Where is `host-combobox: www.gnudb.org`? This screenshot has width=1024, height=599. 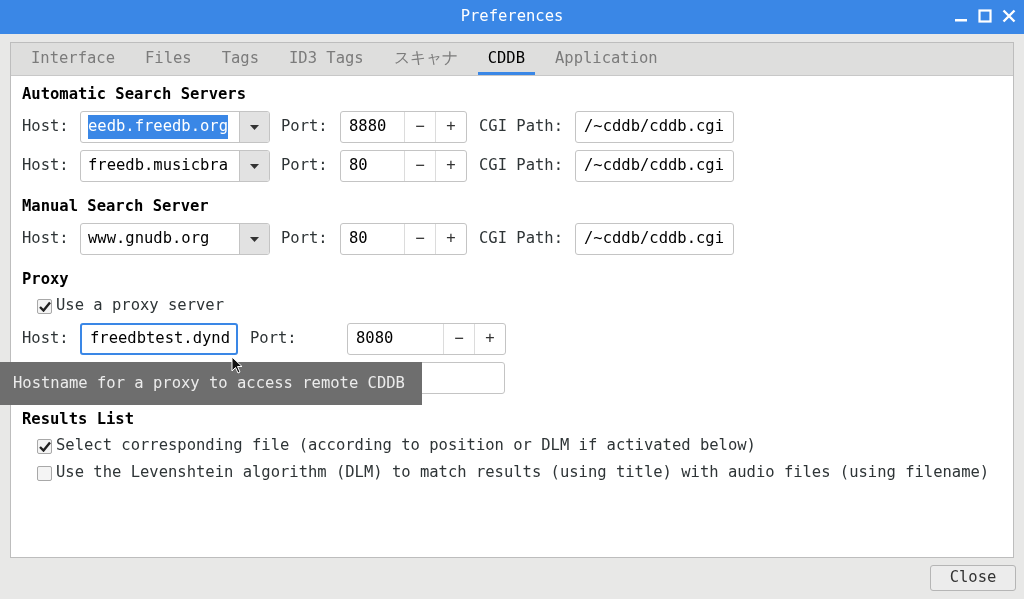
host-combobox: www.gnudb.org is located at coordinates (175, 239).